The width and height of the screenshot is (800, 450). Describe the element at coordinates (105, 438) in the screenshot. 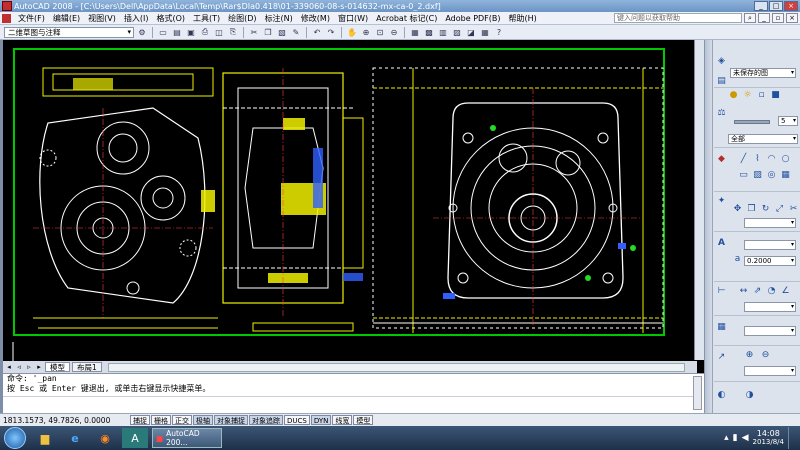

I see `firefox-icon: ◉` at that location.